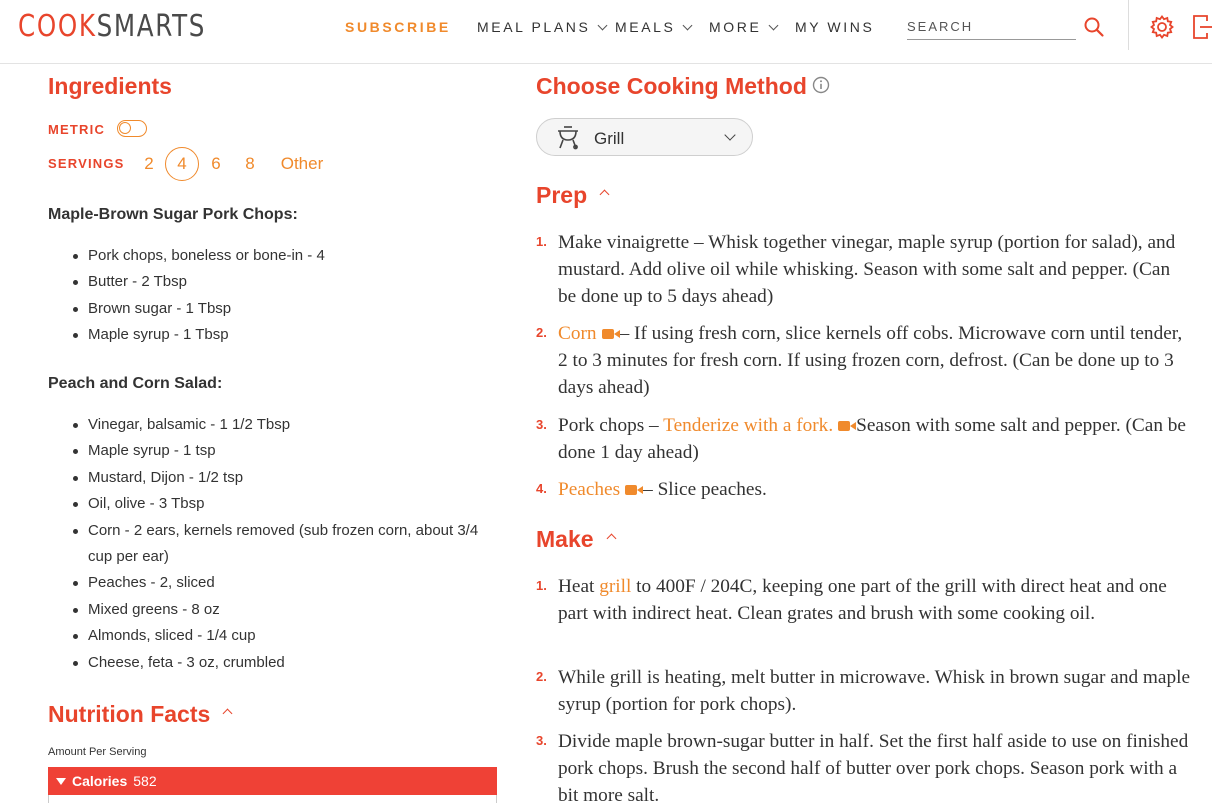  I want to click on nav-subscribe-label: SUBSCRIBE, so click(398, 27).